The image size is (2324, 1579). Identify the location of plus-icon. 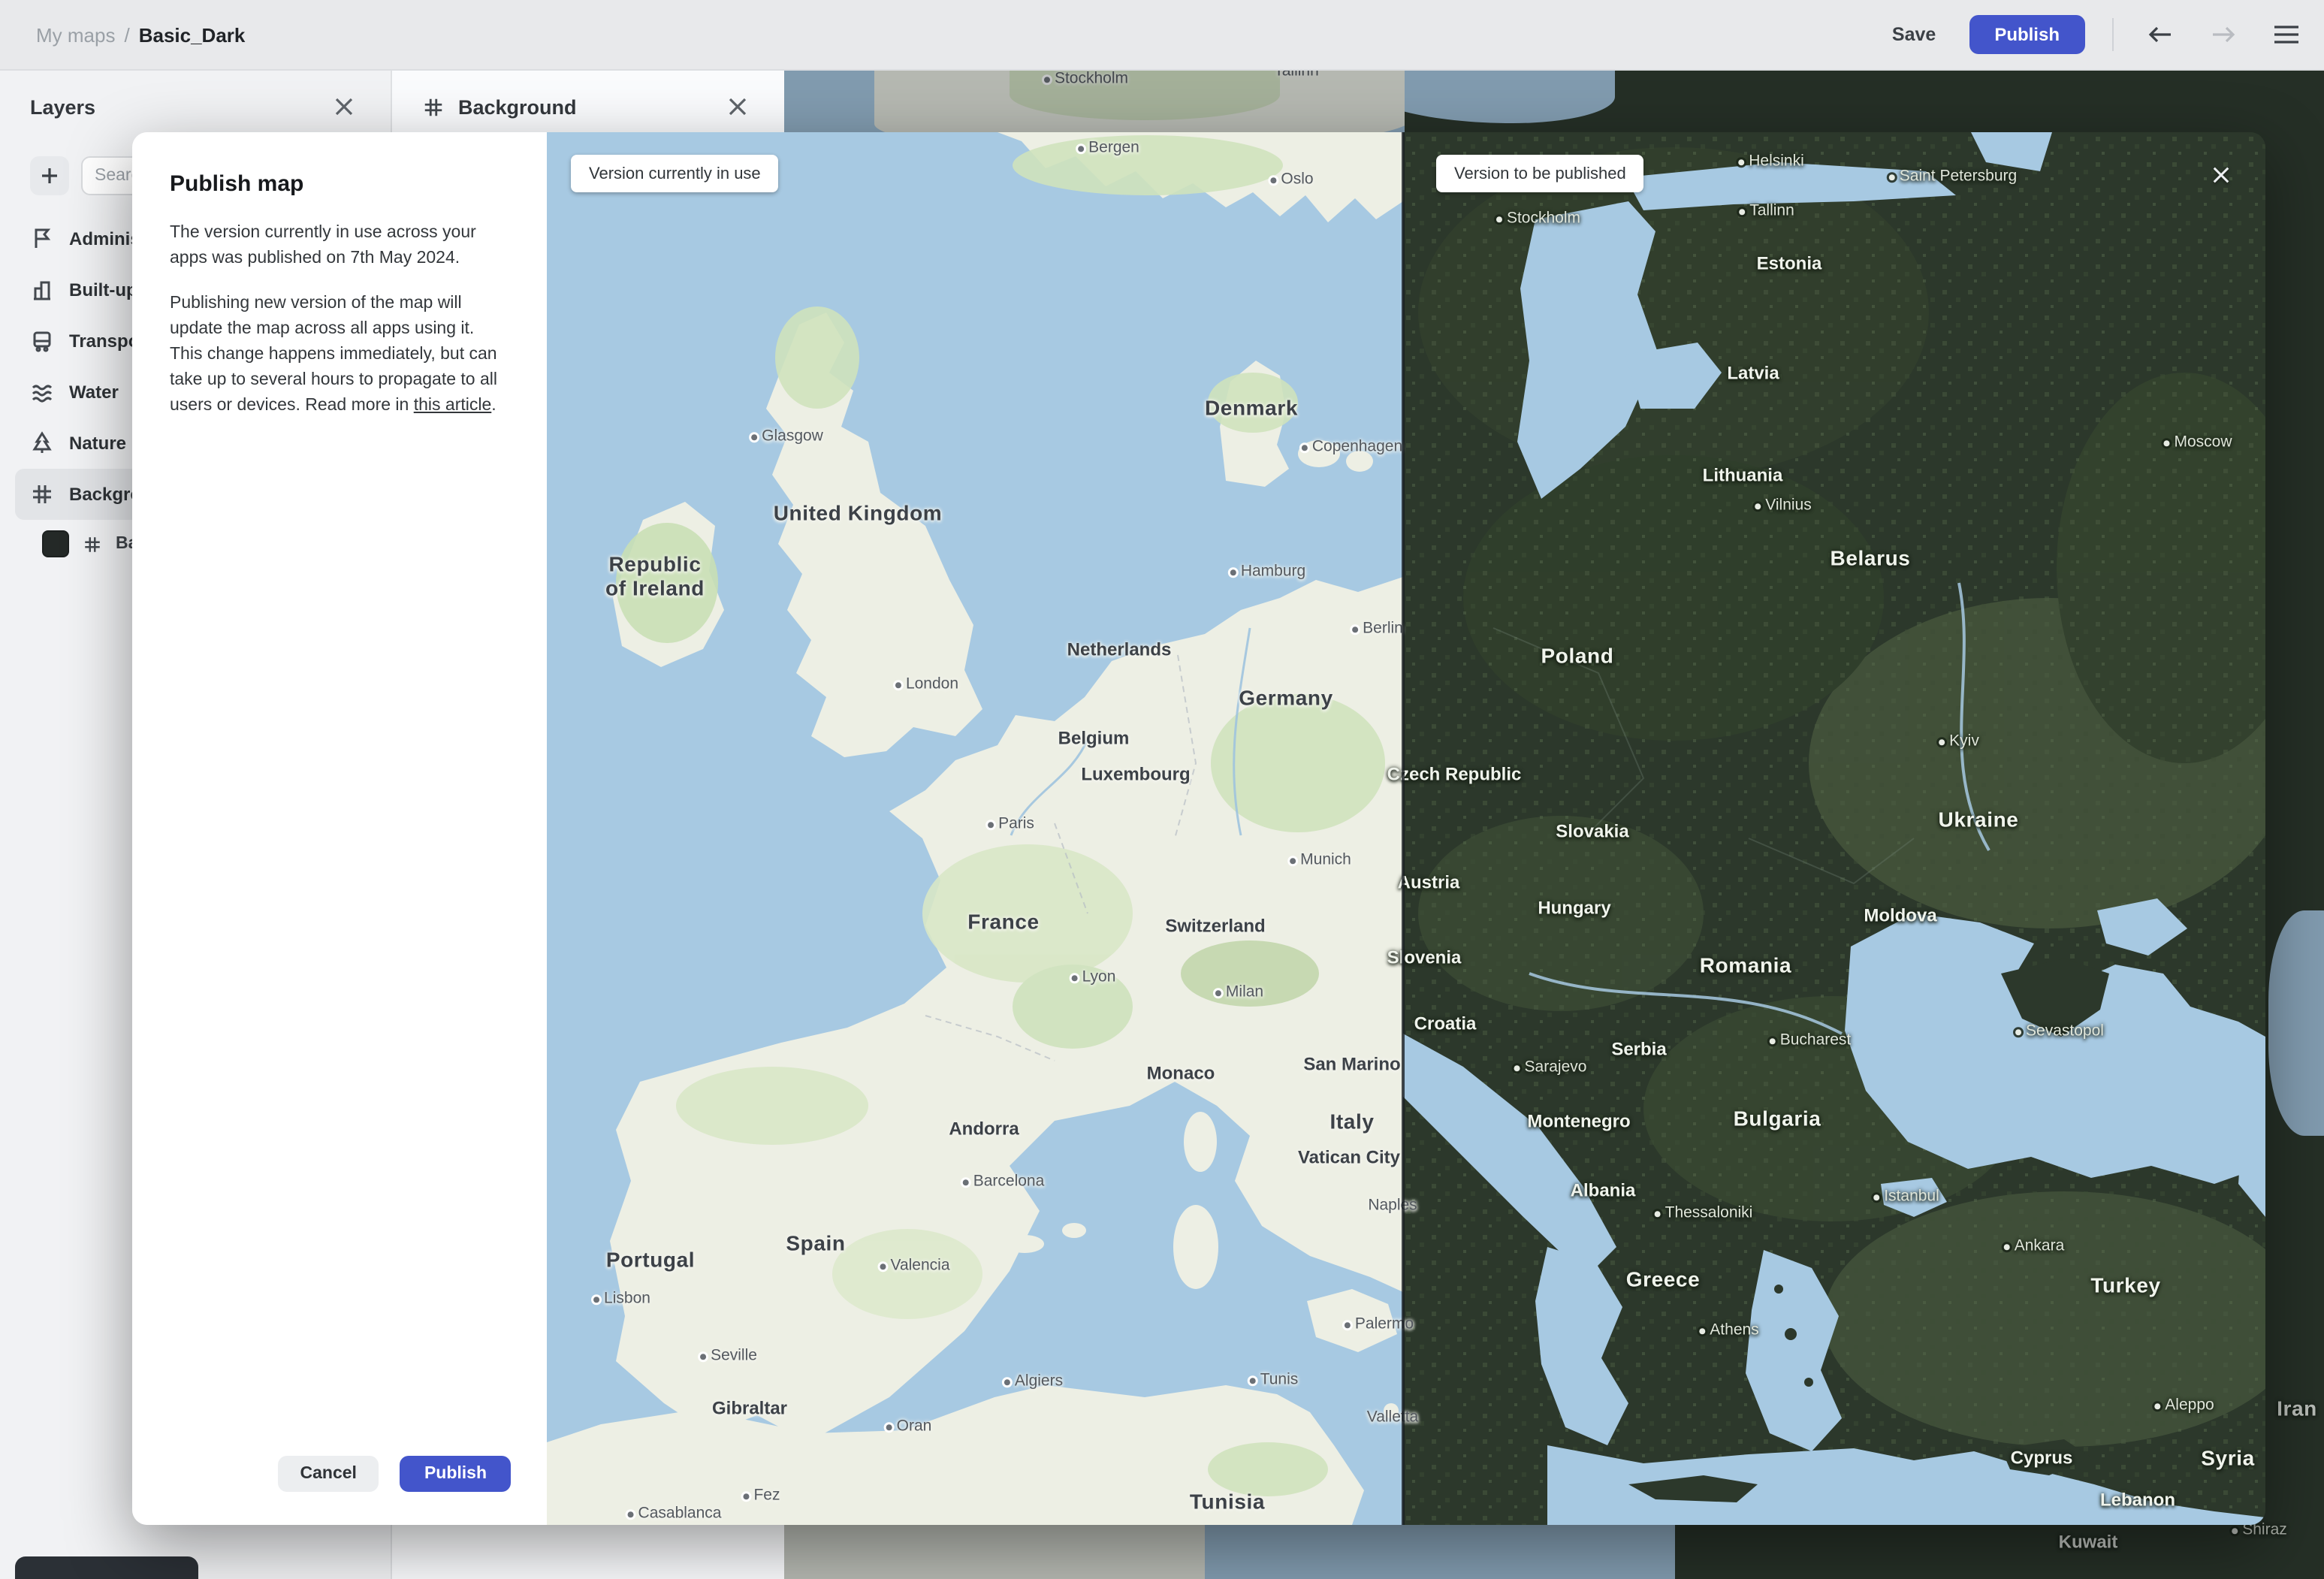
(49, 176).